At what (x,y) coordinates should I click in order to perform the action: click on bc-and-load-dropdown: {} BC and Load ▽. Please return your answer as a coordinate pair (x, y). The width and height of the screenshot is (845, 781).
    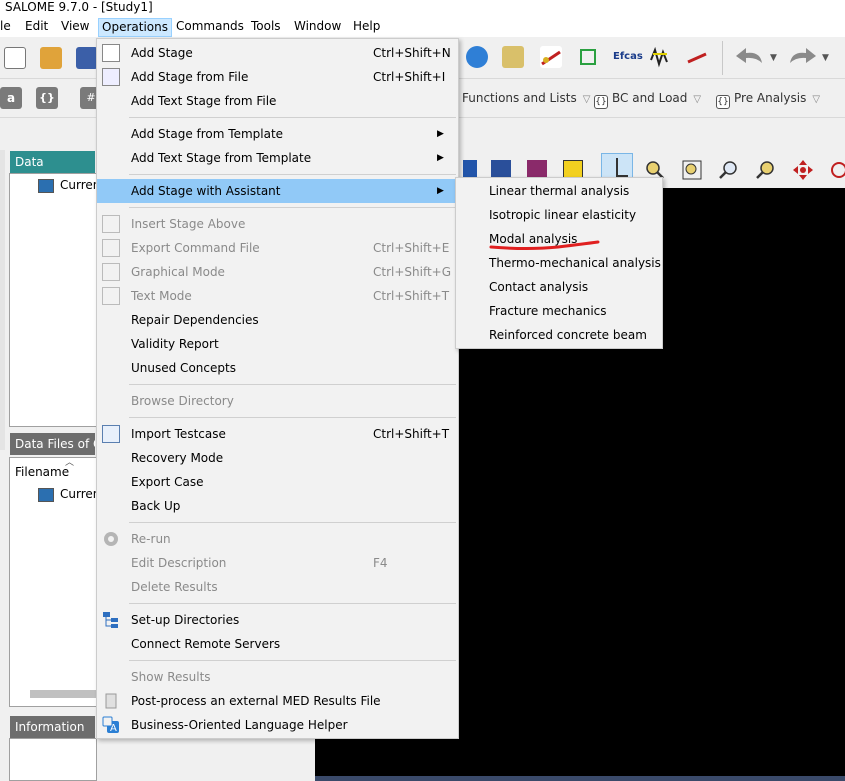
    Looking at the image, I should click on (647, 100).